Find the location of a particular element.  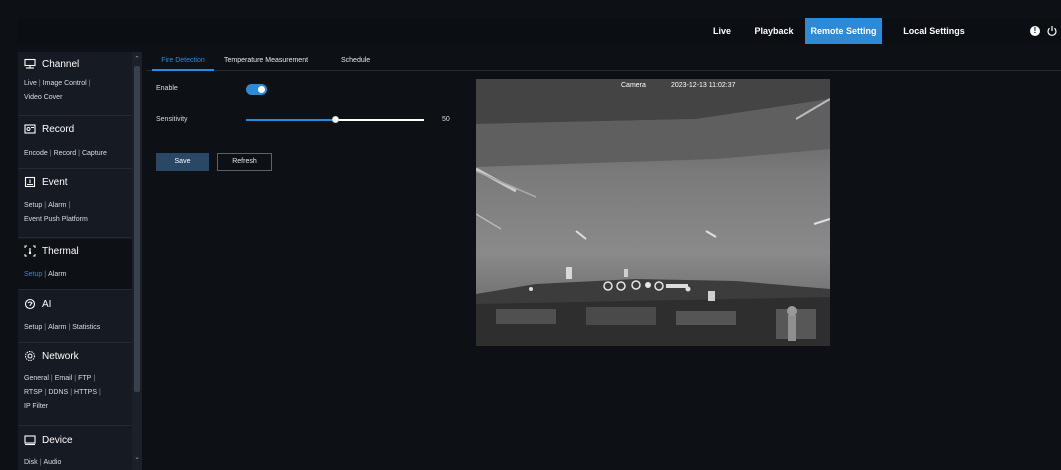

nav-playback: Playback is located at coordinates (774, 31).